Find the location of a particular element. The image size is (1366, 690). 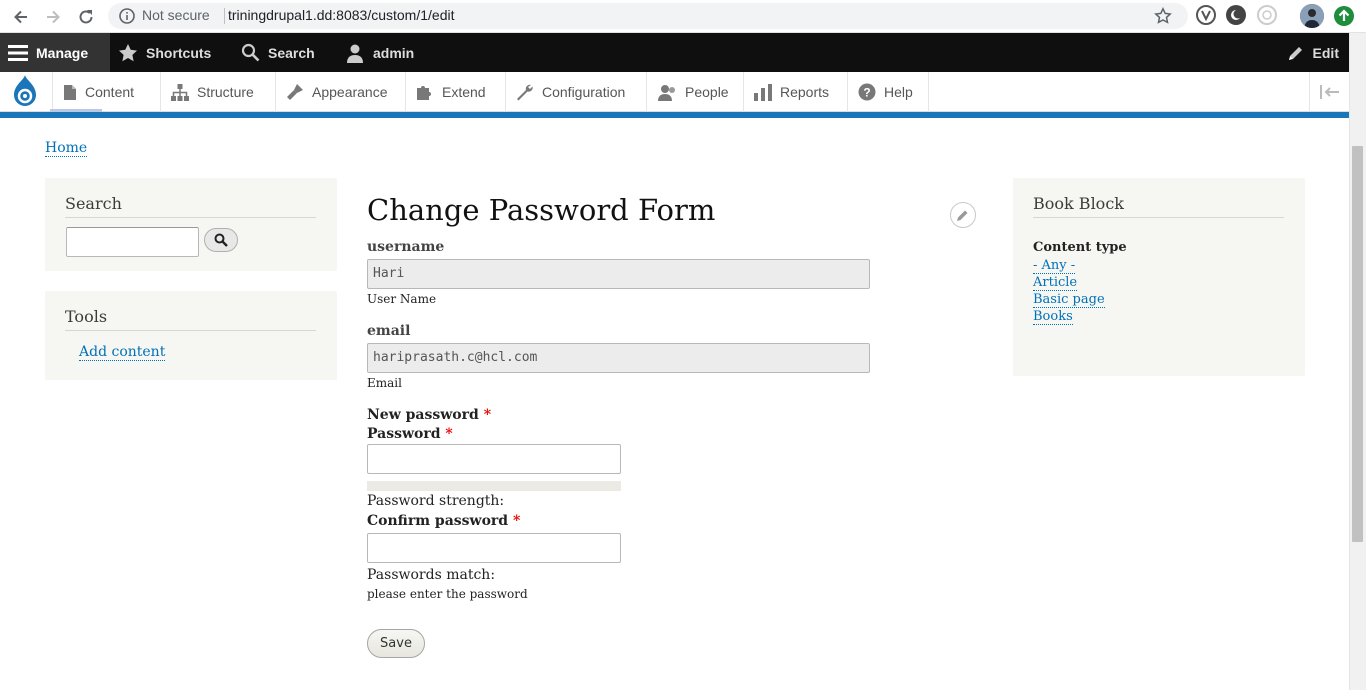

back-arrow-icon is located at coordinates (20, 17).